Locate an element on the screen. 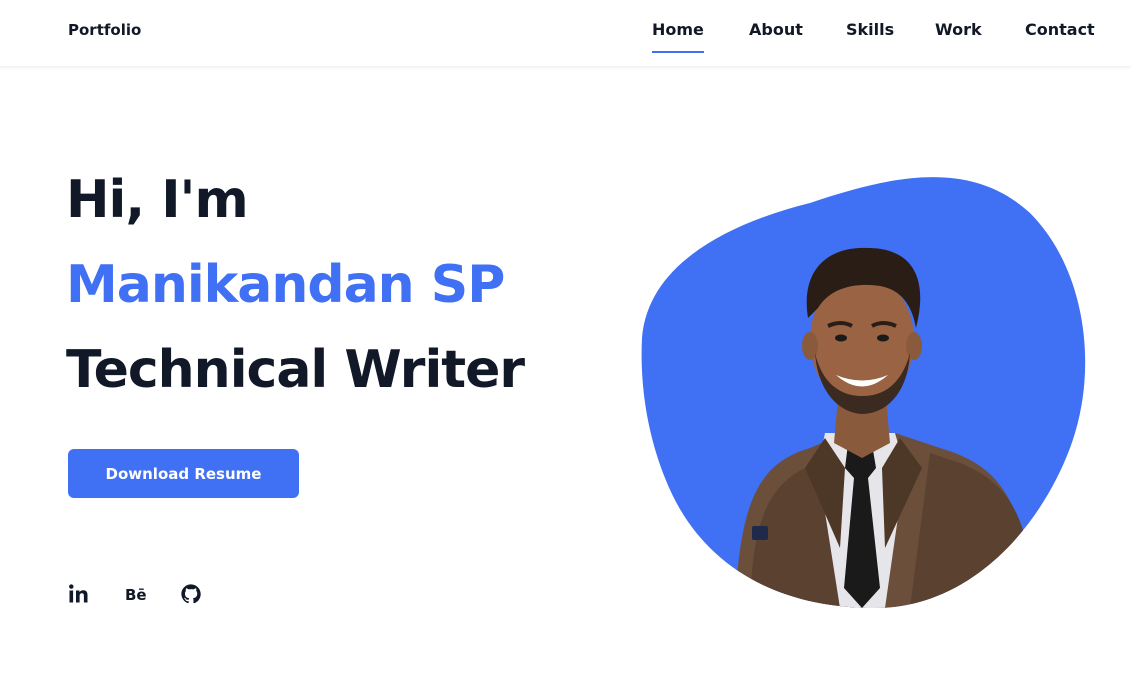  nav-home: Home is located at coordinates (678, 36).